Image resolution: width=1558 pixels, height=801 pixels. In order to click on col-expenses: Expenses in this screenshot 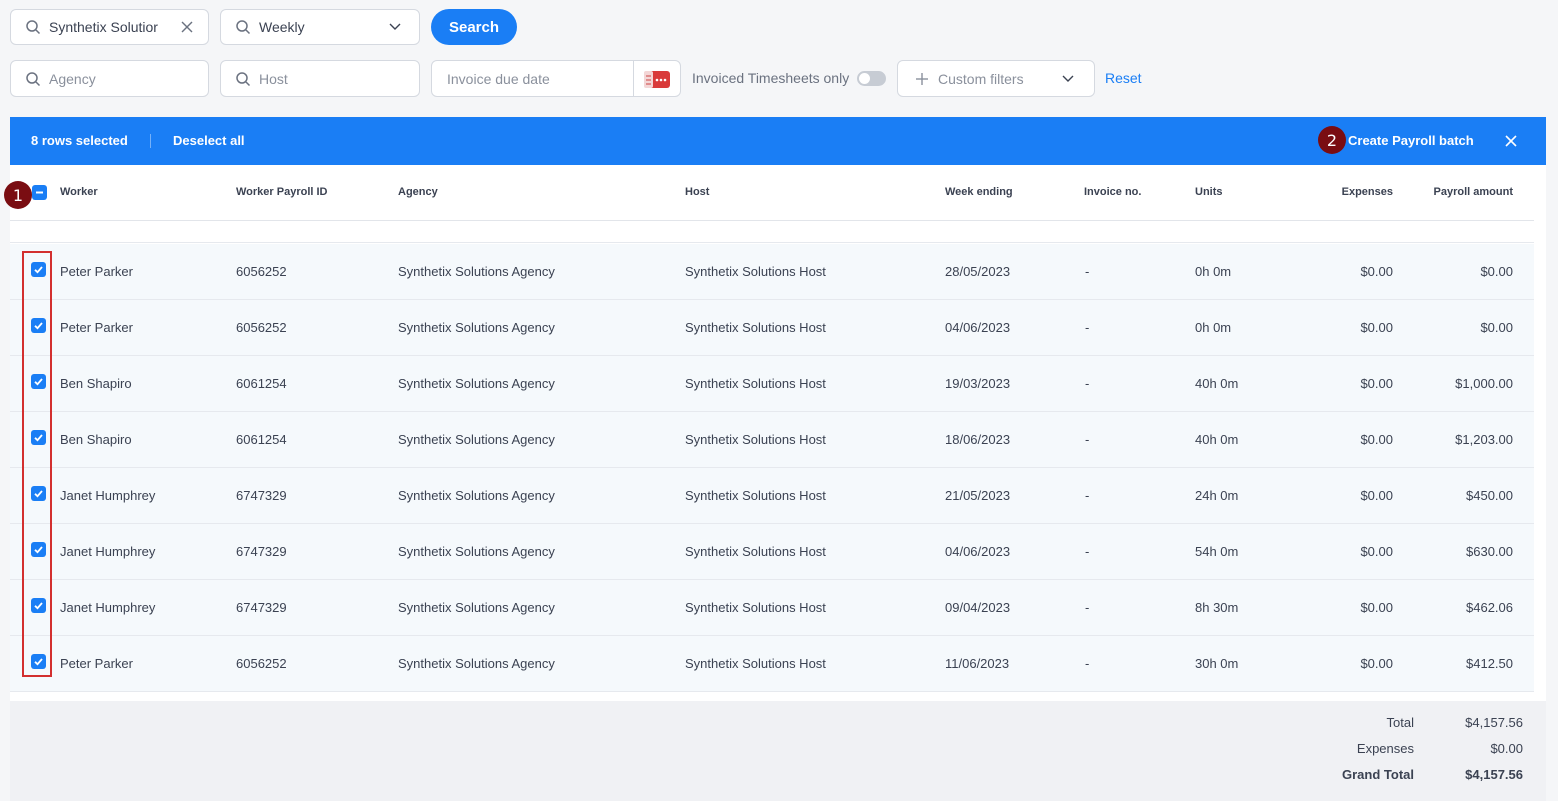, I will do `click(1343, 192)`.